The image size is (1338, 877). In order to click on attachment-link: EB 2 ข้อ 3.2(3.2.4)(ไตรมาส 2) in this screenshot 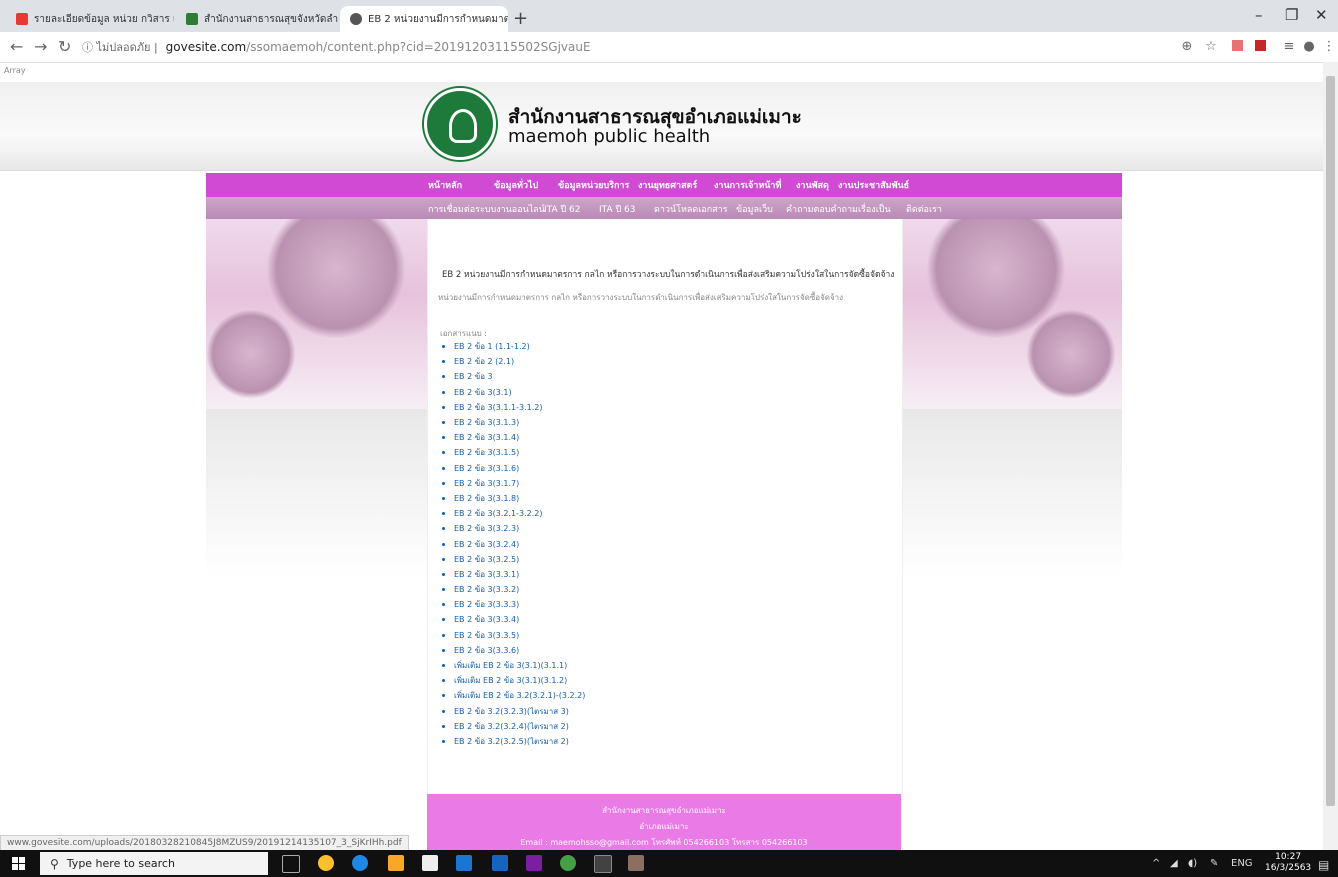, I will do `click(513, 726)`.